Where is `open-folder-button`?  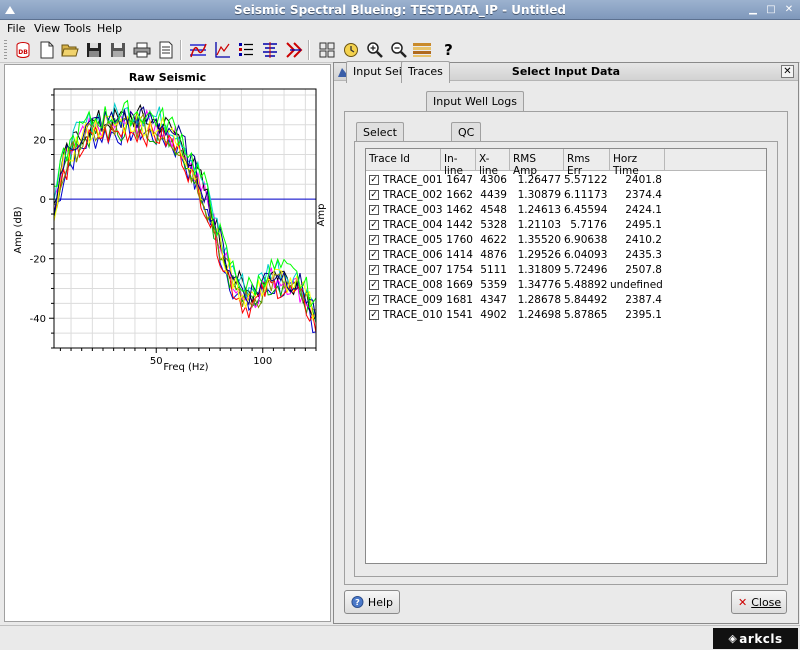
open-folder-button is located at coordinates (69, 49).